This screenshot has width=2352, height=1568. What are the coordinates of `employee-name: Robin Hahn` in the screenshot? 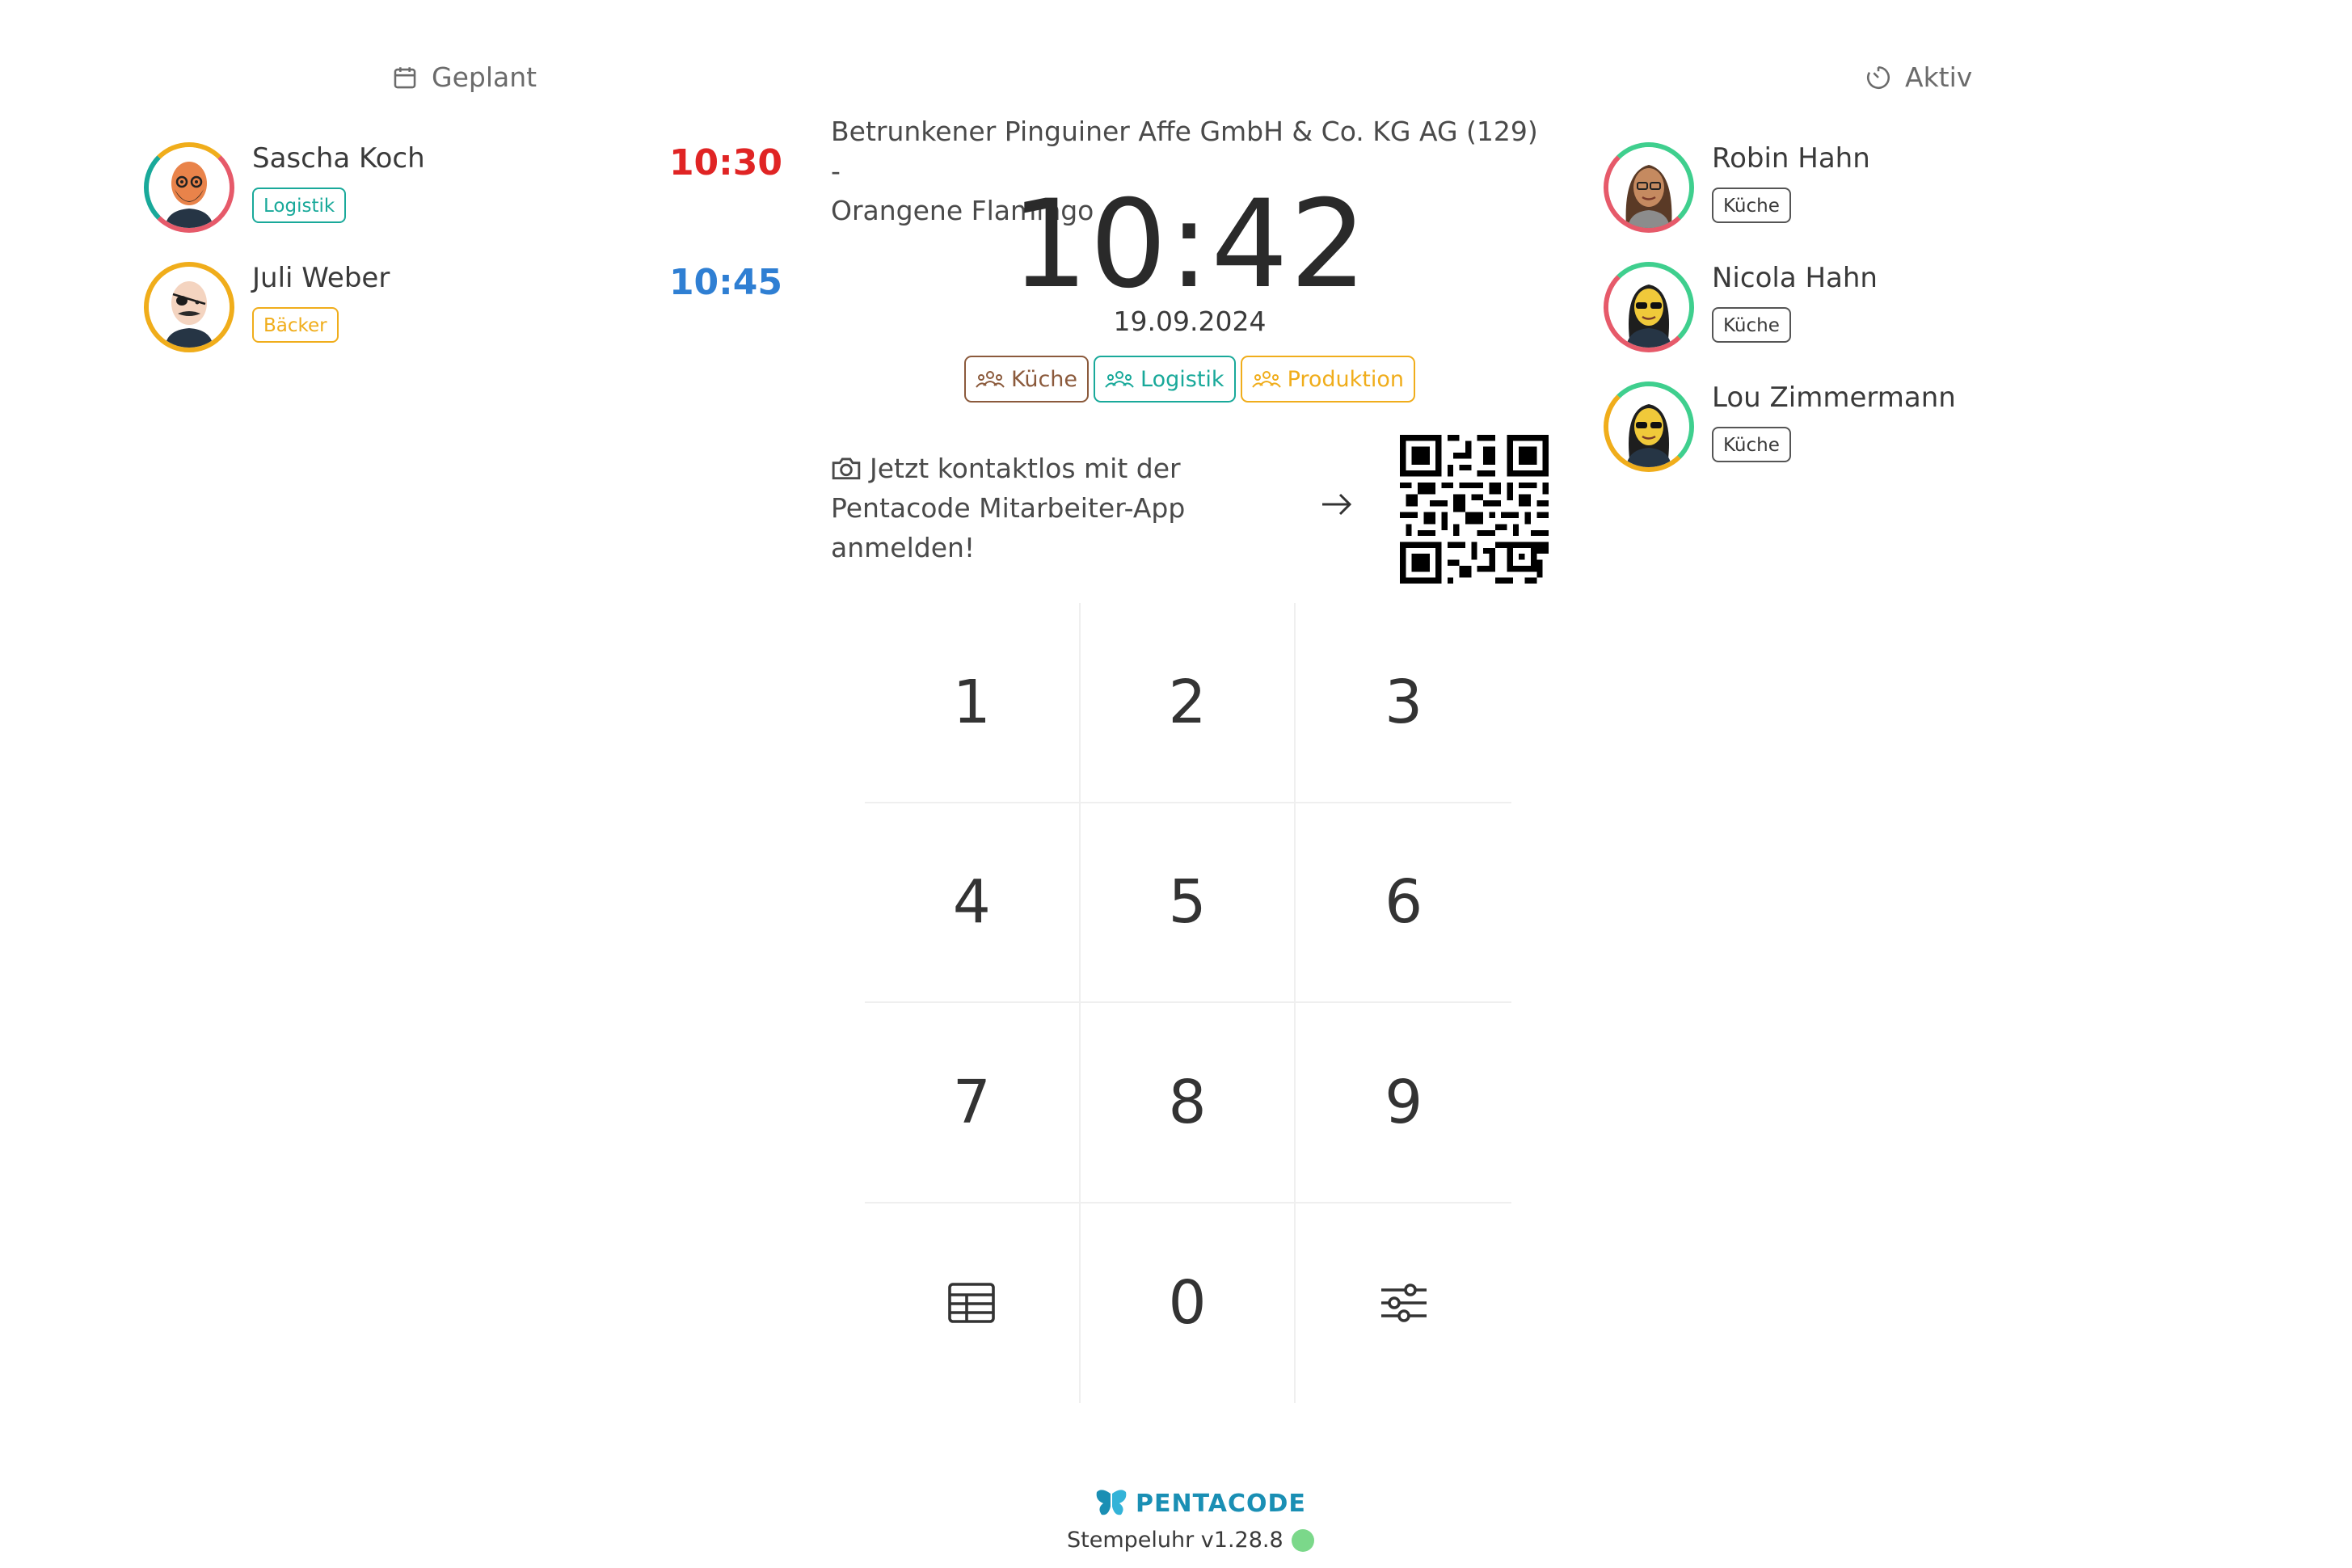 It's located at (1791, 158).